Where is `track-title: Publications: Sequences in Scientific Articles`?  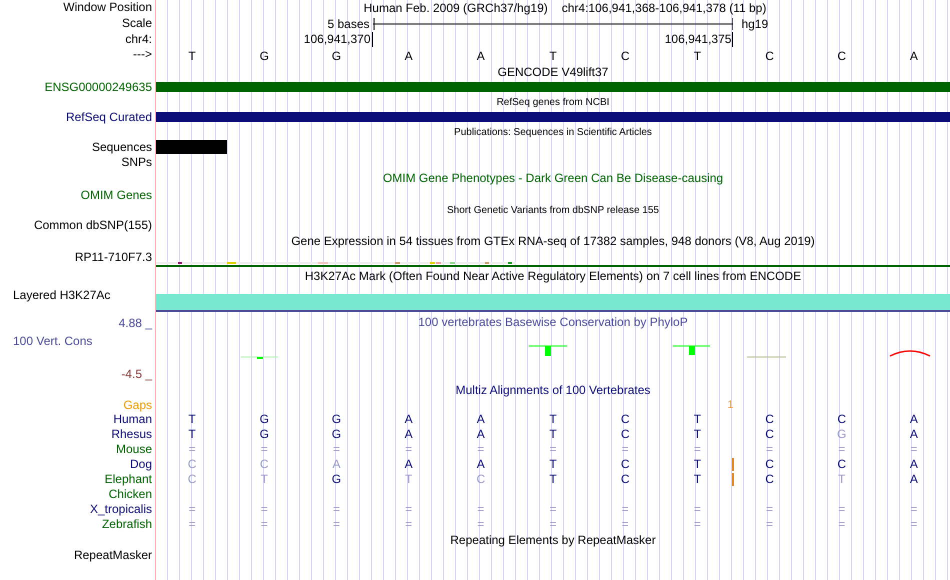 track-title: Publications: Sequences in Scientific Articles is located at coordinates (553, 133).